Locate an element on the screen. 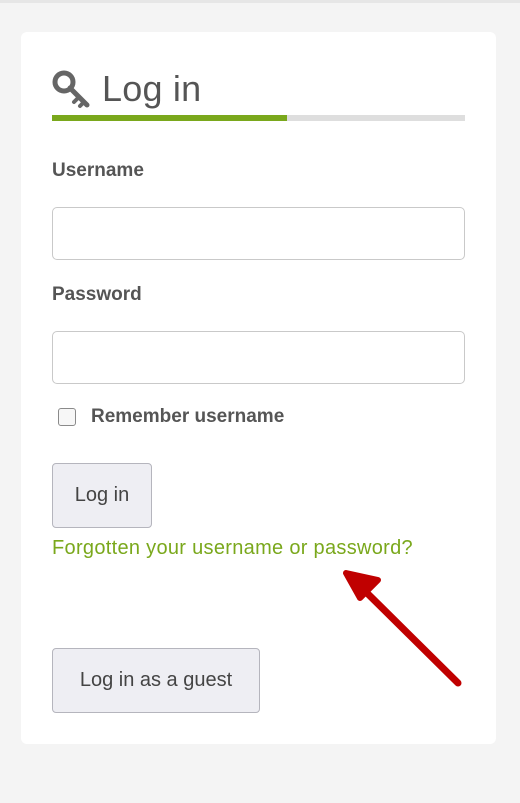  key-icon is located at coordinates (71, 89).